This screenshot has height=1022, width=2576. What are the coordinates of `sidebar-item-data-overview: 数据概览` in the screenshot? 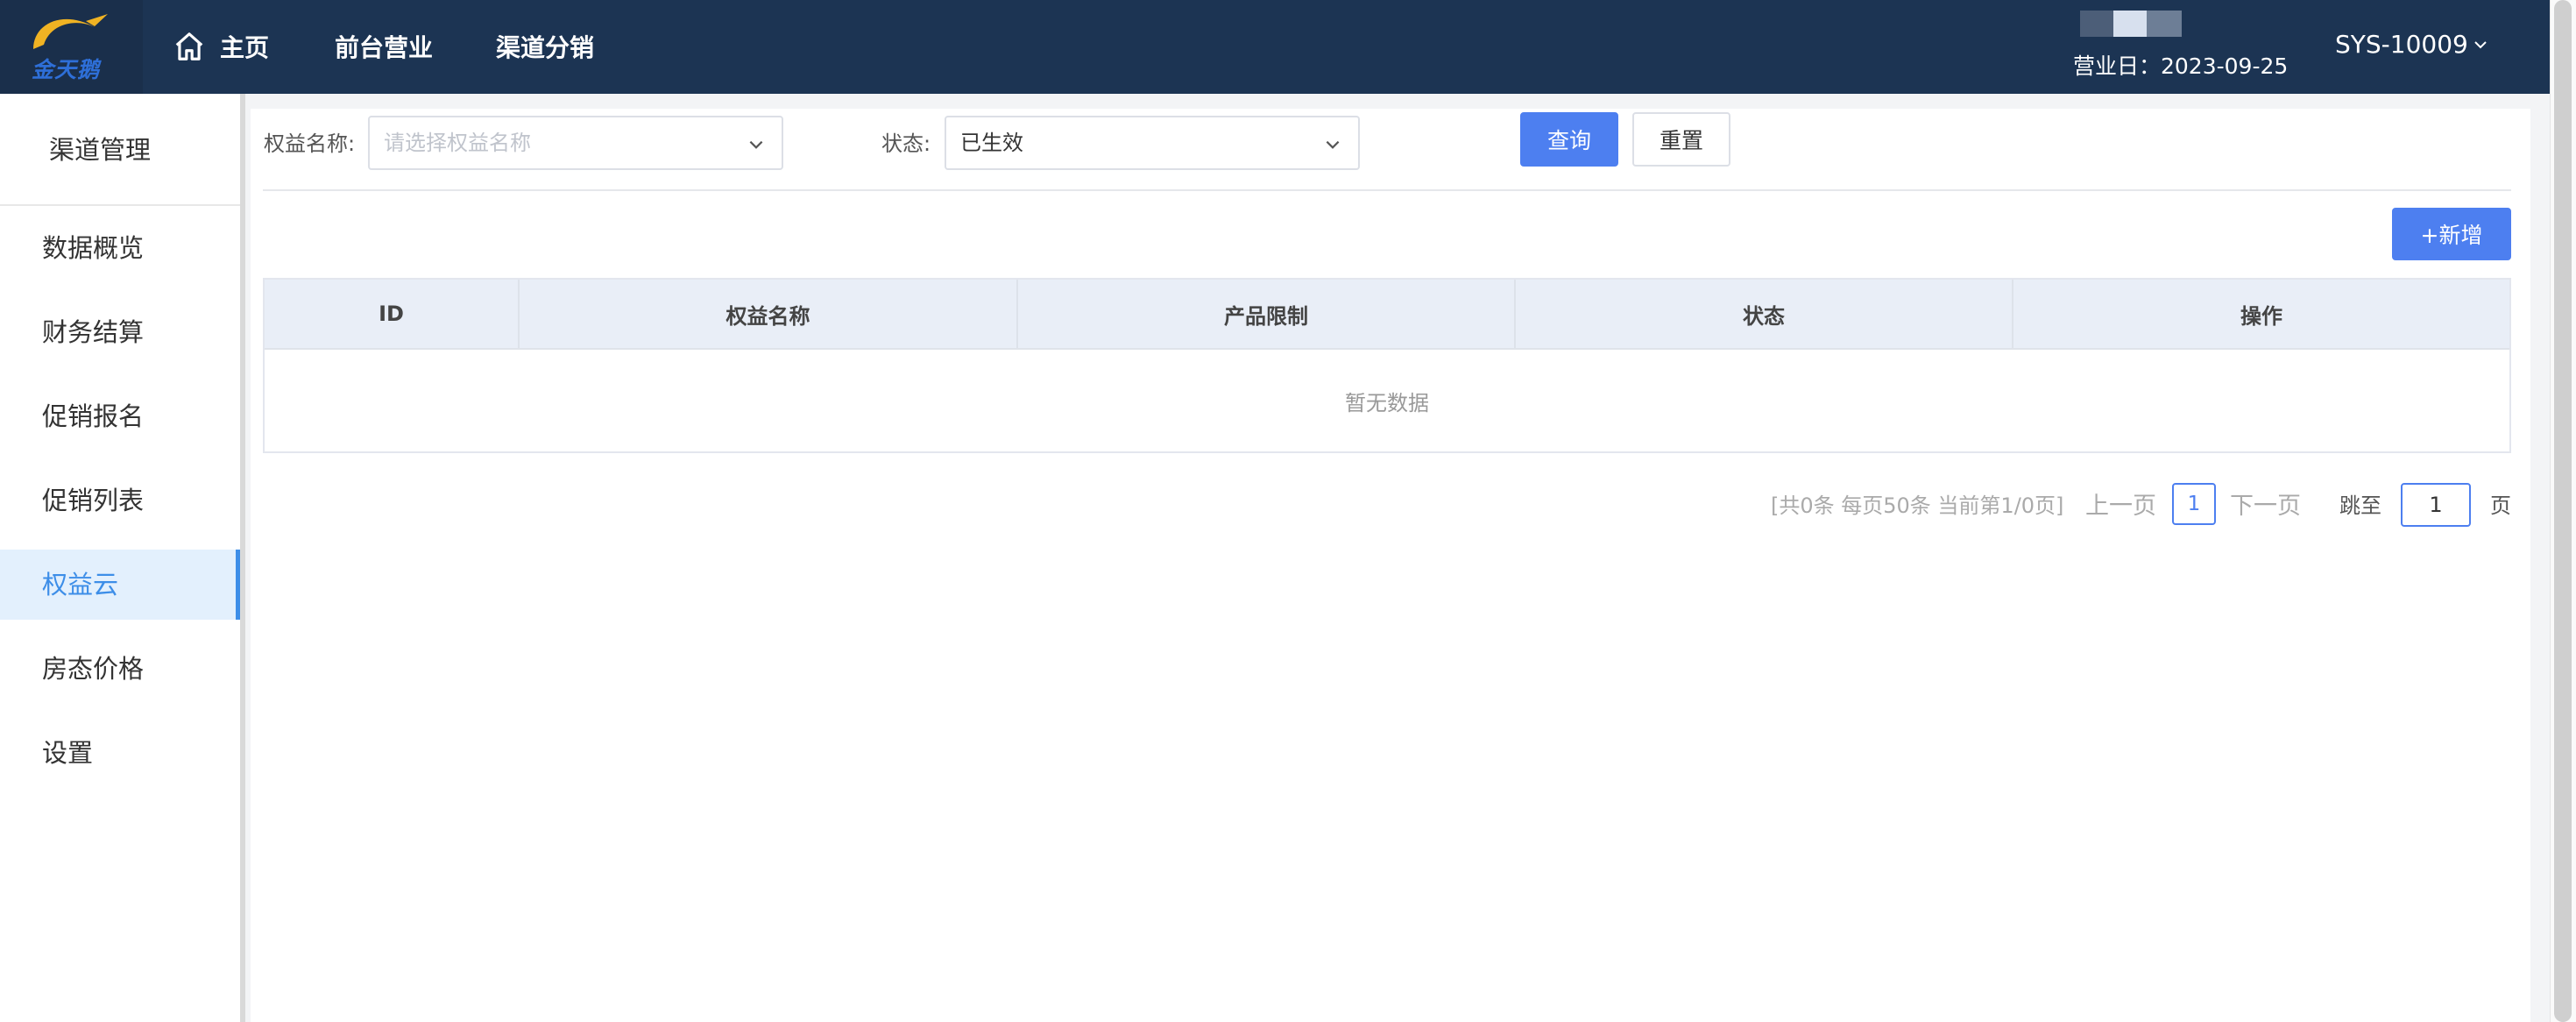 It's located at (120, 248).